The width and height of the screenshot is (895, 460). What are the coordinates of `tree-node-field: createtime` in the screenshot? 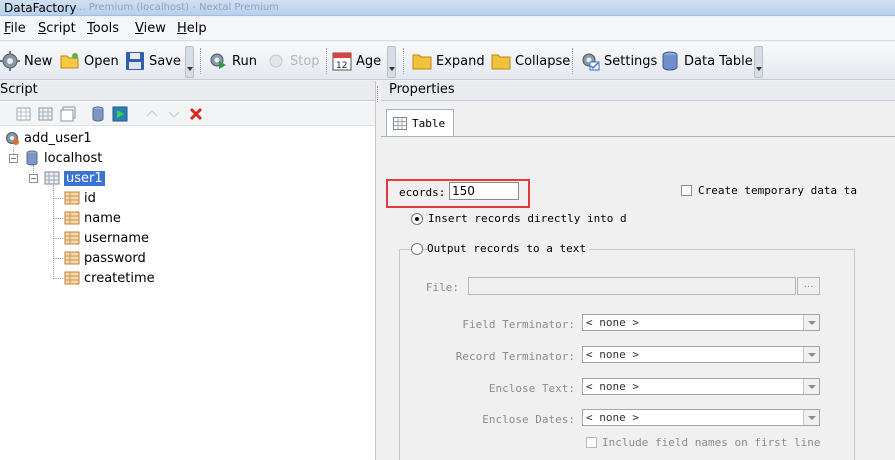 It's located at (109, 278).